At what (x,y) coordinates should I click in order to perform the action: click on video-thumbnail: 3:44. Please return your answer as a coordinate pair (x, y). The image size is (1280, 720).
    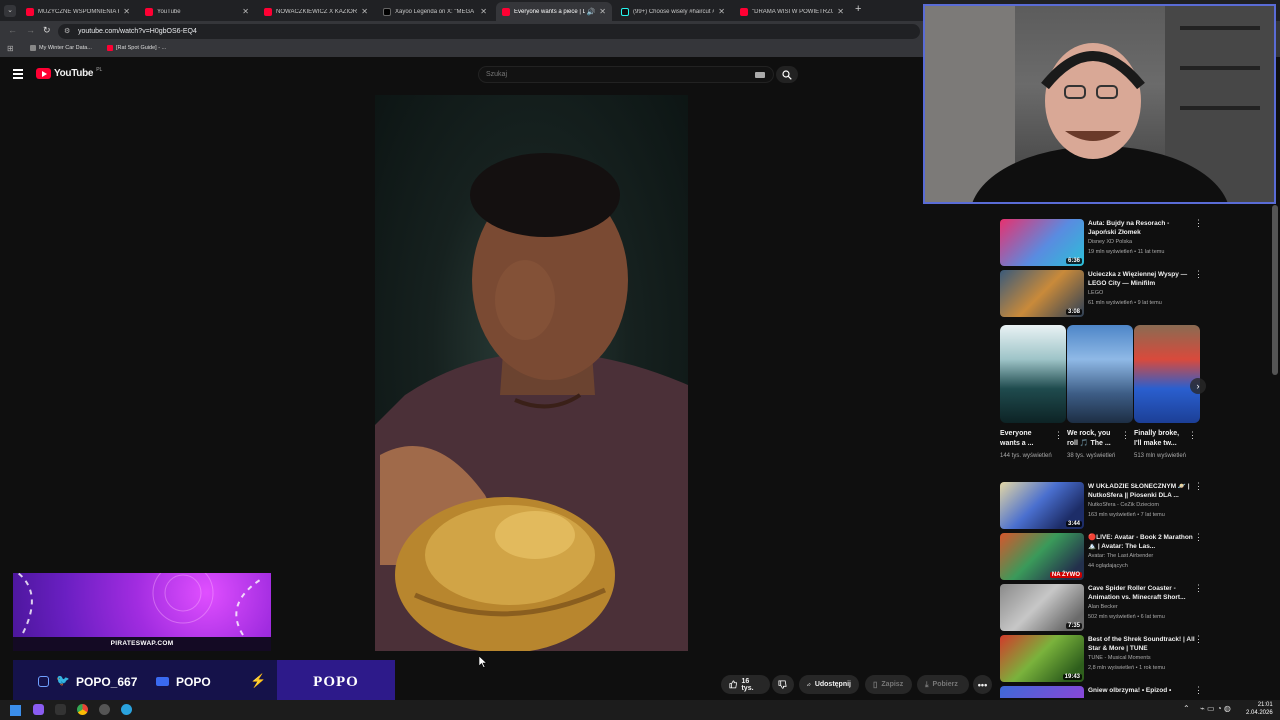
    Looking at the image, I should click on (1042, 505).